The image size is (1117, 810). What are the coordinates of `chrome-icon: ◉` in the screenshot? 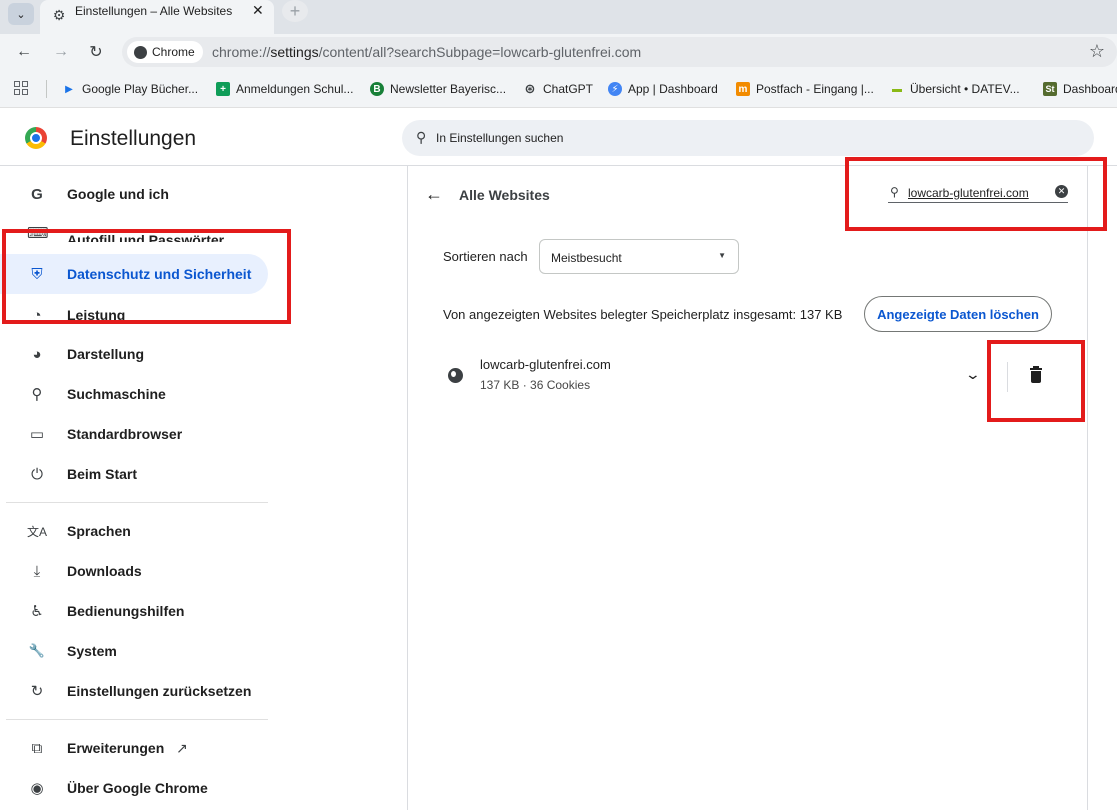 It's located at (37, 788).